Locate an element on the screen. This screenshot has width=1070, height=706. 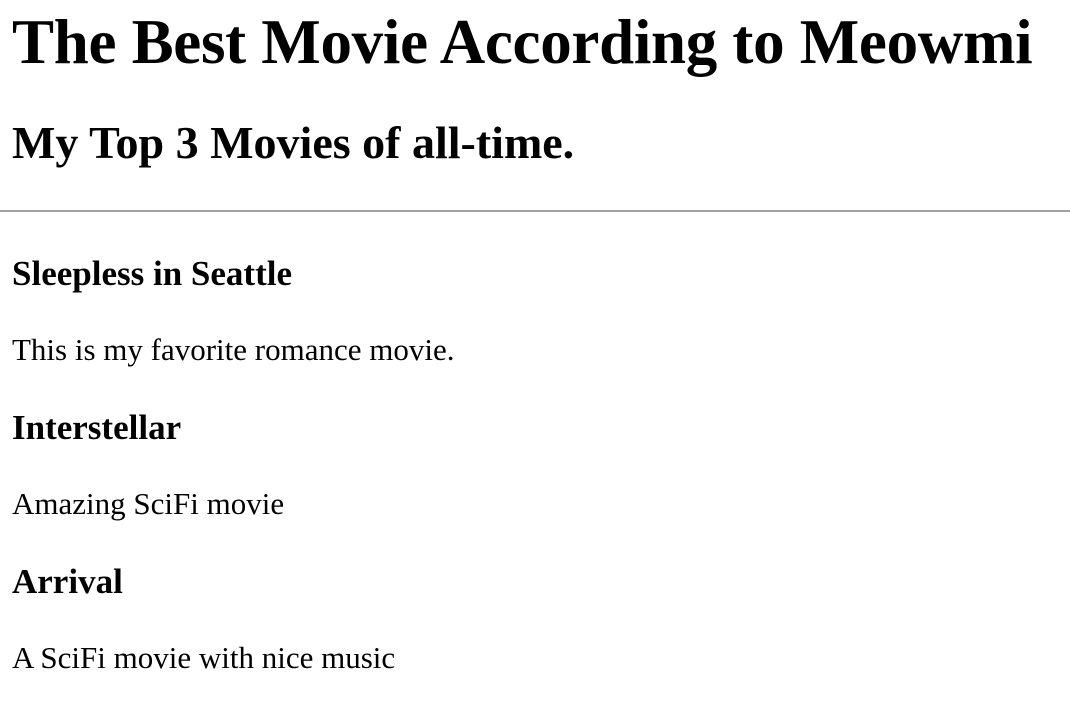
movie-description: Amazing SciFi movie is located at coordinates (148, 503).